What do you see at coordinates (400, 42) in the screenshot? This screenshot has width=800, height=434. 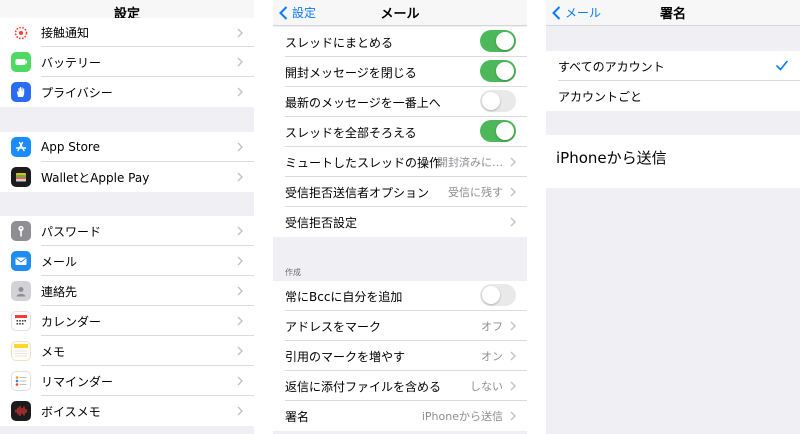 I see `mail-row-organize-by-thread: スレッドにまとめる` at bounding box center [400, 42].